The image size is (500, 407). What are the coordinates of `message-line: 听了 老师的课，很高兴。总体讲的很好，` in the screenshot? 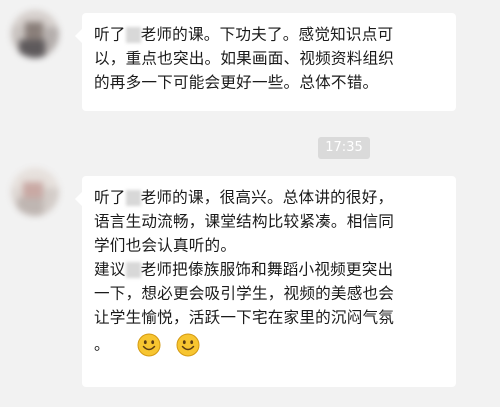 It's located at (244, 197).